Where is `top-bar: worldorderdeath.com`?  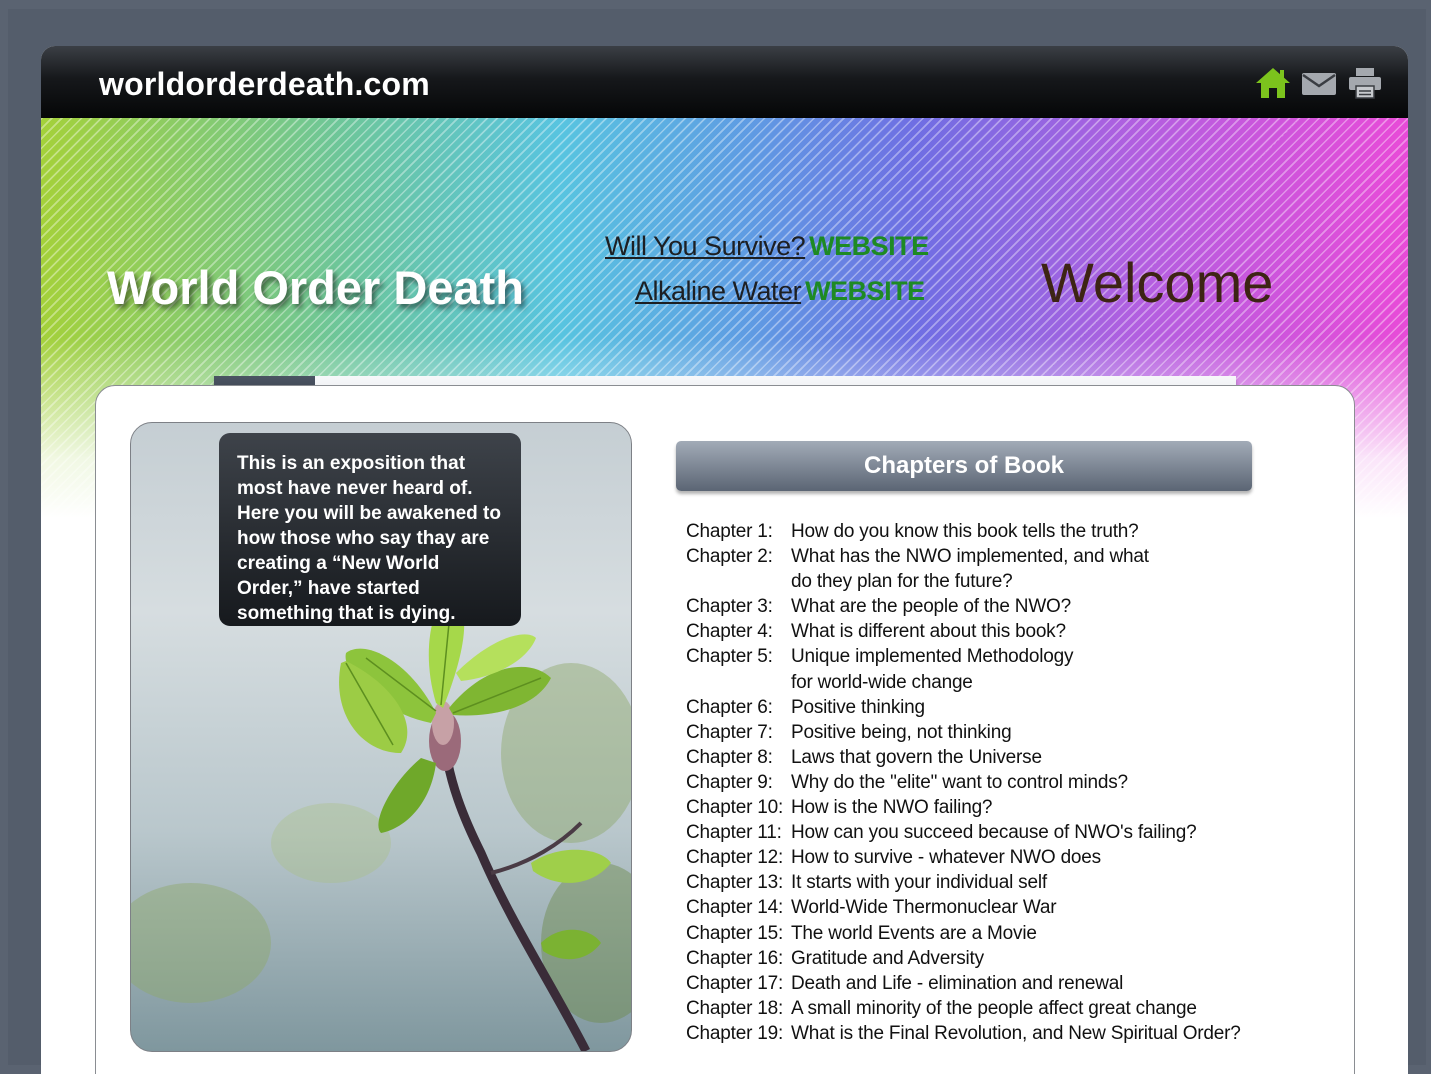 top-bar: worldorderdeath.com is located at coordinates (724, 82).